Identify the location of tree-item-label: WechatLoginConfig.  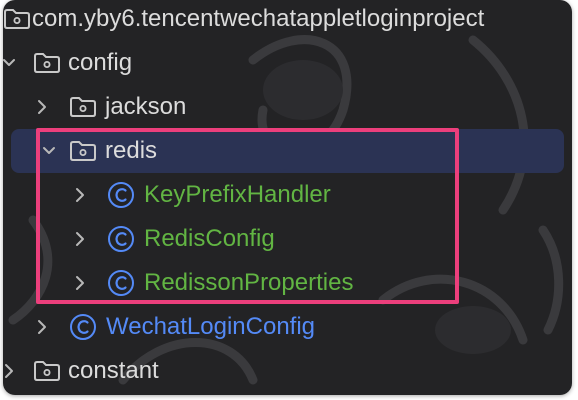
(211, 326).